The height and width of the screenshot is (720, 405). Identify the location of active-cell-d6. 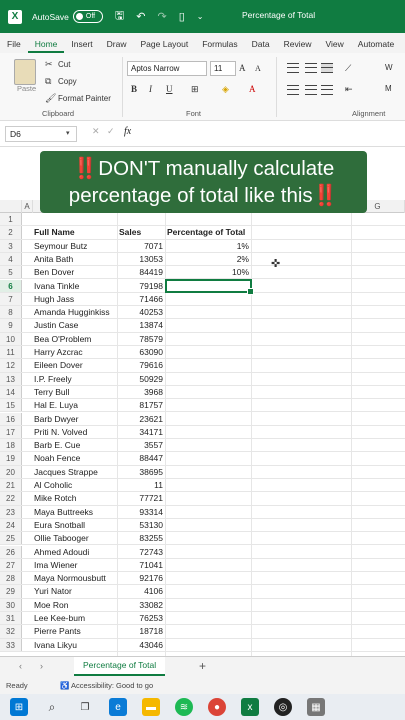
(209, 286).